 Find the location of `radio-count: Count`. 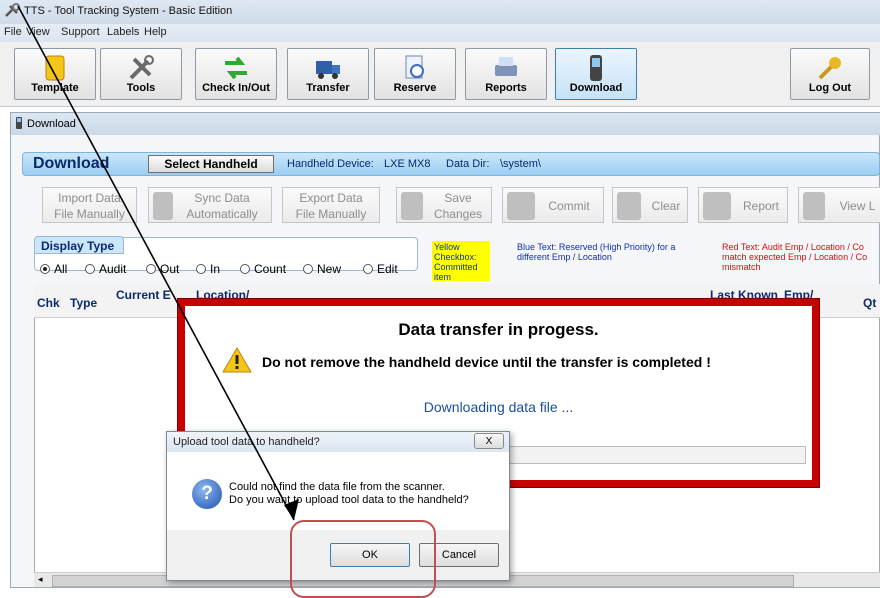

radio-count: Count is located at coordinates (263, 269).